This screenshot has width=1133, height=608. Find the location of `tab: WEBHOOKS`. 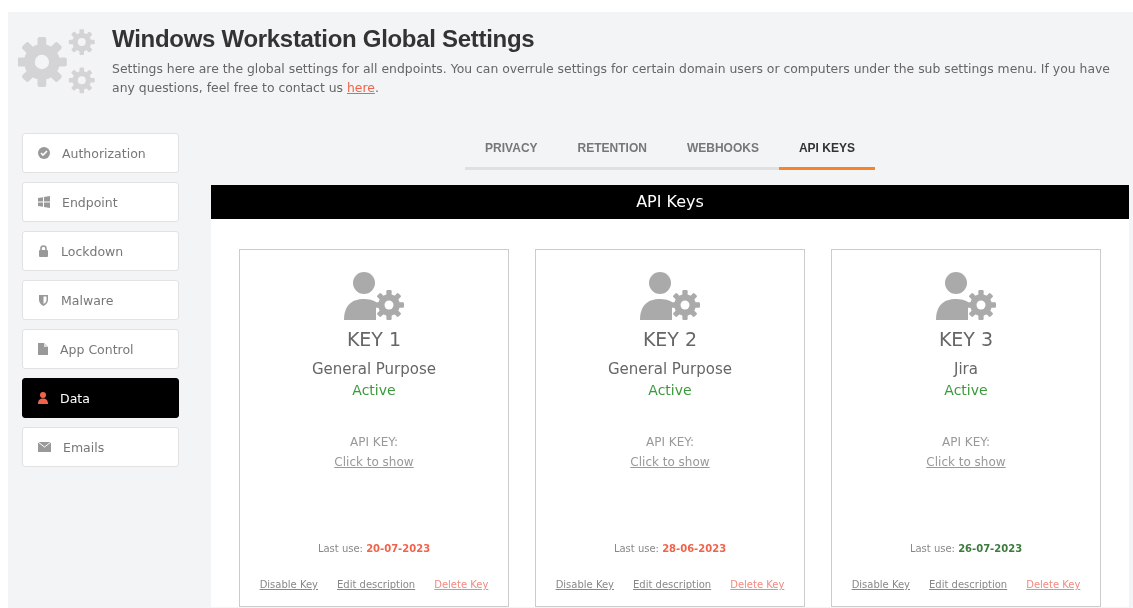

tab: WEBHOOKS is located at coordinates (722, 155).